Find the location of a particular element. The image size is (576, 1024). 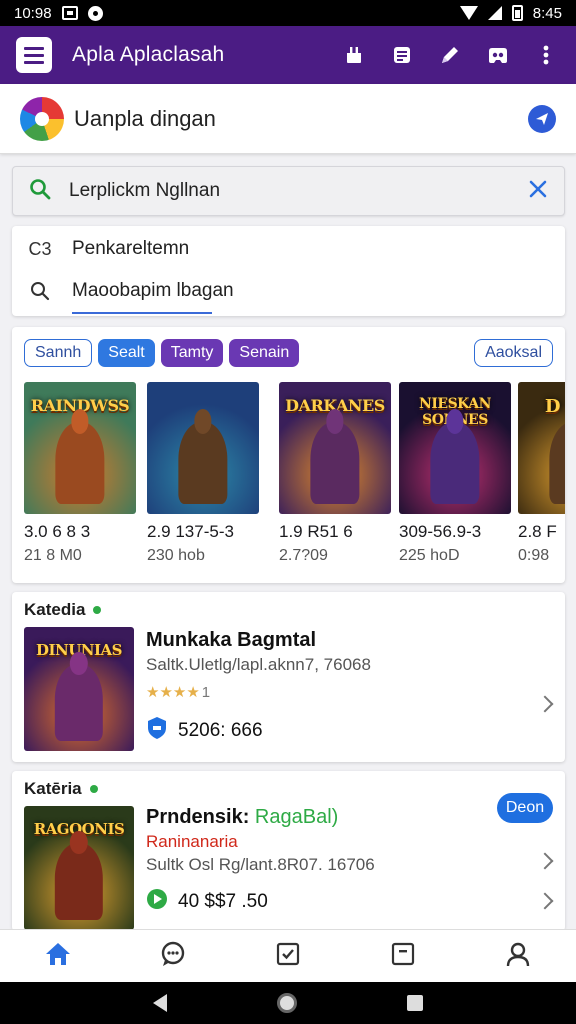

price: 5206: 666 is located at coordinates (220, 730).